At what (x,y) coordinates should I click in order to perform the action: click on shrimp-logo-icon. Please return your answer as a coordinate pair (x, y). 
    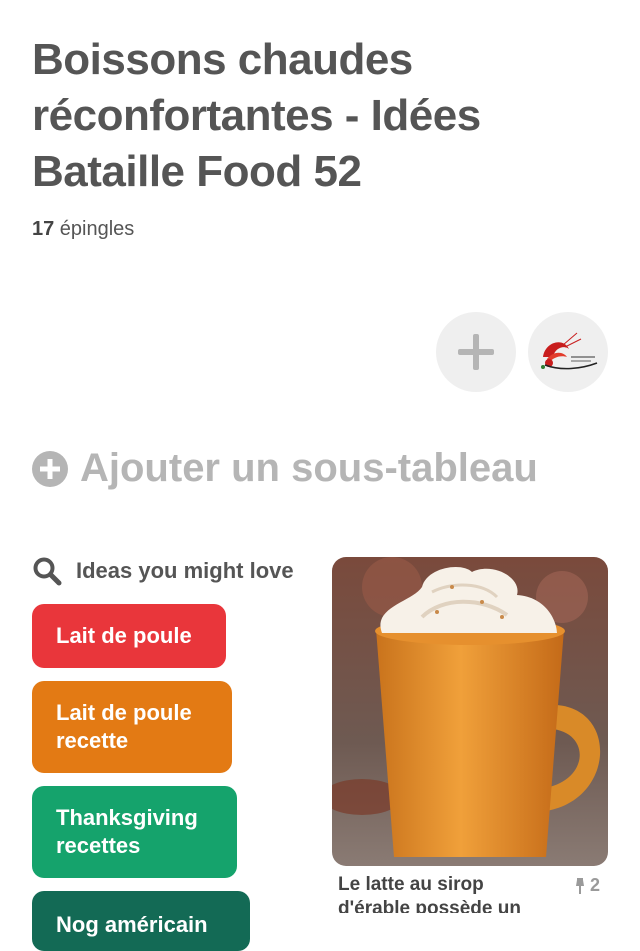
    Looking at the image, I should click on (569, 351).